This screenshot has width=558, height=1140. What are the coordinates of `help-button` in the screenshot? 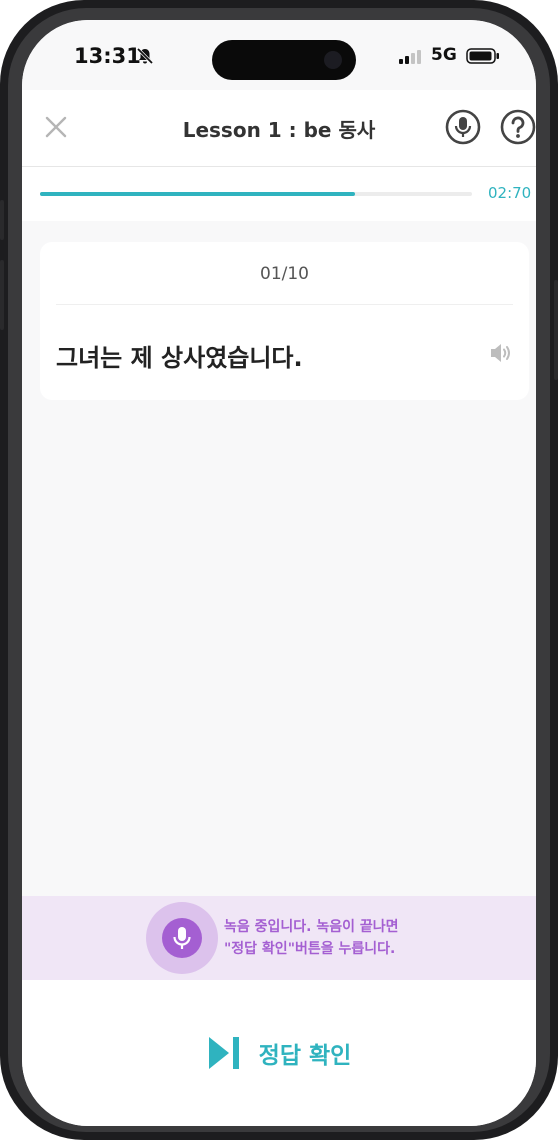 It's located at (518, 127).